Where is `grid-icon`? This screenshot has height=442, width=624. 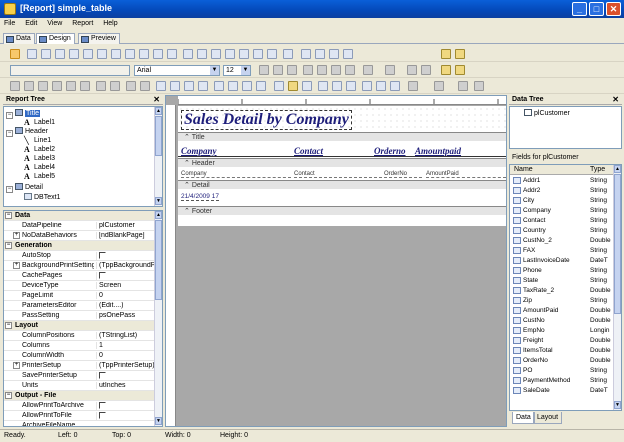 grid-icon is located at coordinates (460, 70).